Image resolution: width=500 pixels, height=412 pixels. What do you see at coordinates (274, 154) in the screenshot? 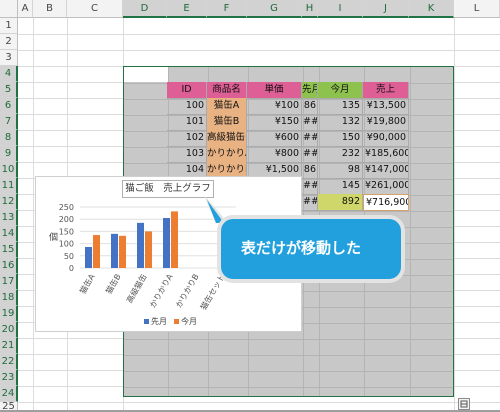
I see `cell-price: ¥800` at bounding box center [274, 154].